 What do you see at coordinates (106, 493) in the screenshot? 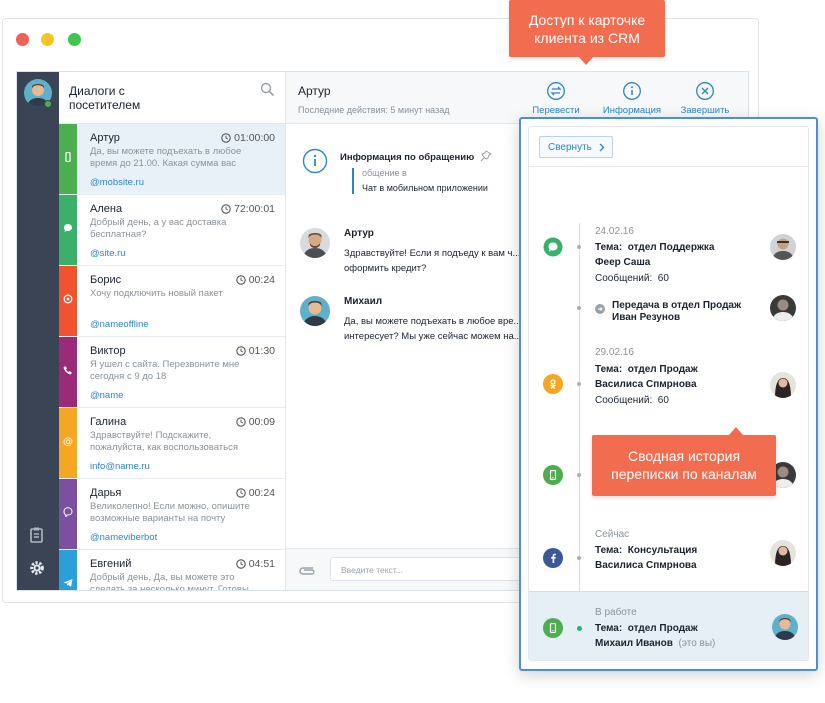
I see `dialog-name: Дарья` at bounding box center [106, 493].